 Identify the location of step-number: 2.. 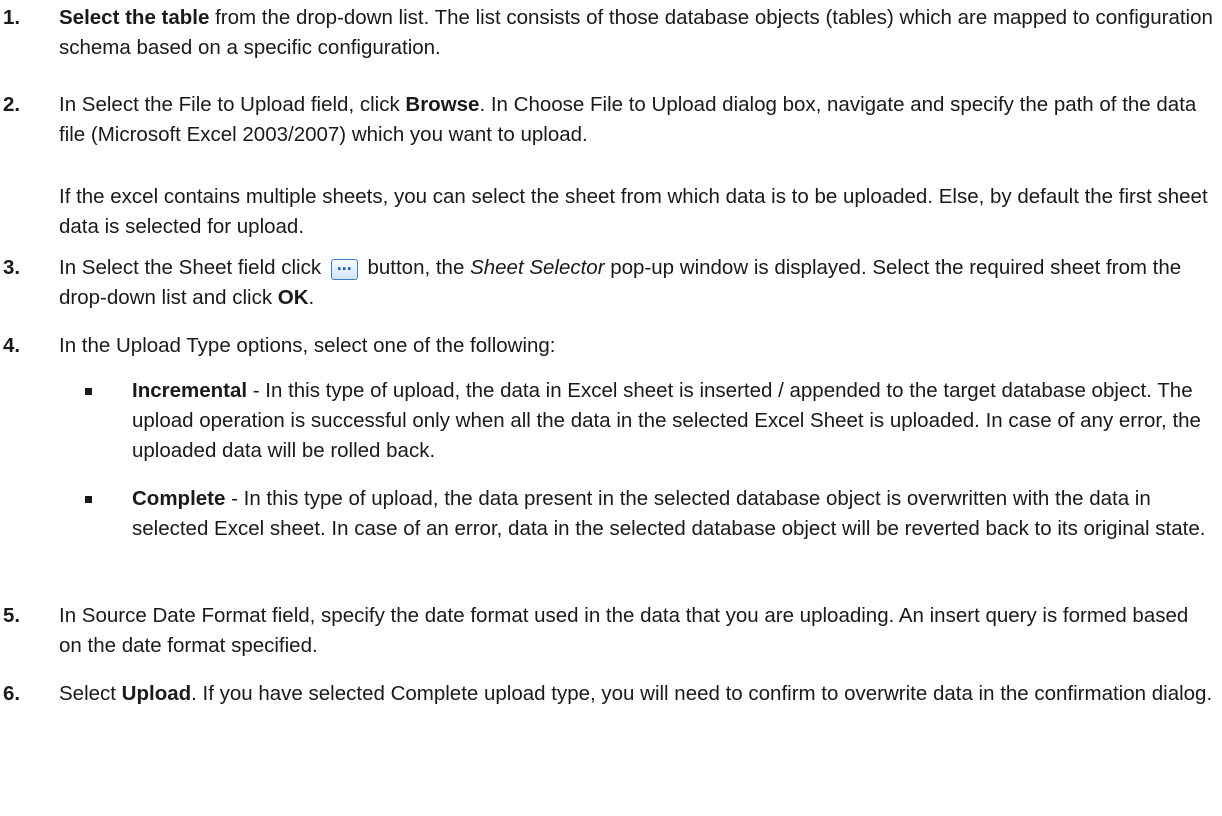
(12, 104).